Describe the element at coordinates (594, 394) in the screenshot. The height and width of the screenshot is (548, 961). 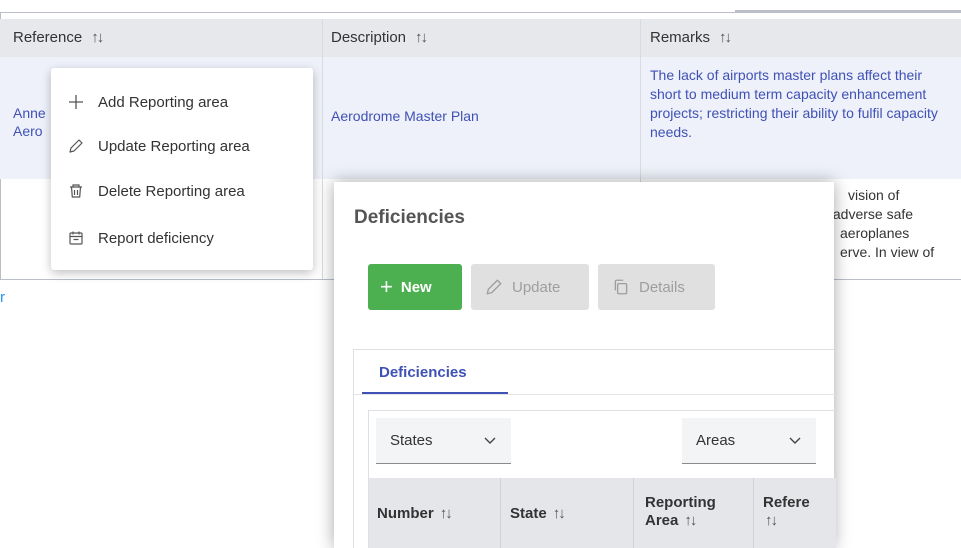
I see `tab-divider` at that location.